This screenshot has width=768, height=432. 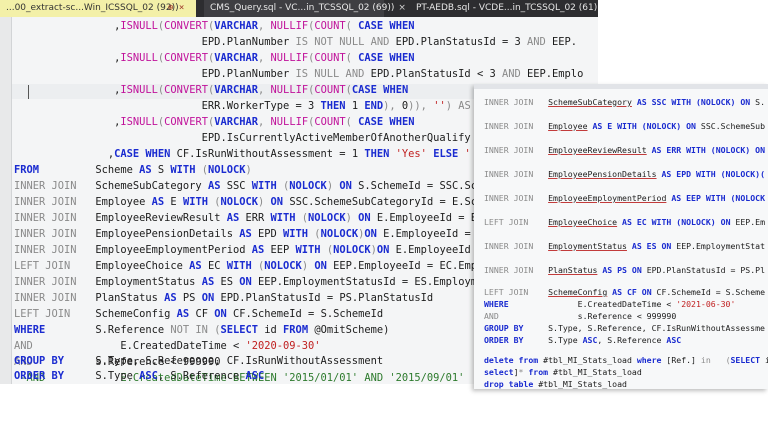 I want to click on code-token: WHERE, so click(x=496, y=304).